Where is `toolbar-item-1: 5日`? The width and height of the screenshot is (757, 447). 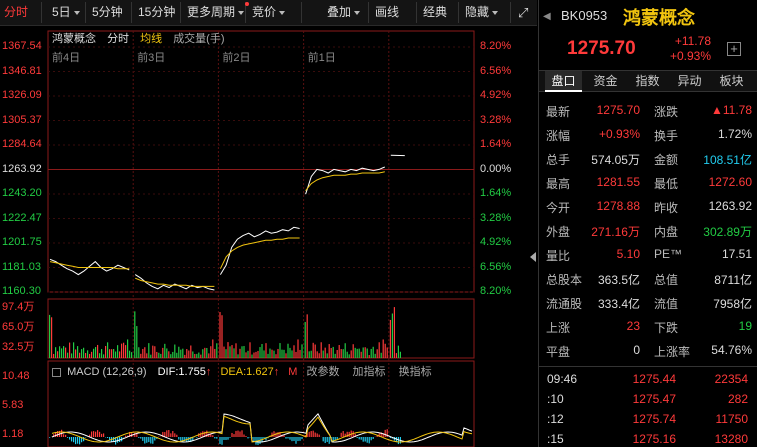
toolbar-item-1: 5日 is located at coordinates (67, 12).